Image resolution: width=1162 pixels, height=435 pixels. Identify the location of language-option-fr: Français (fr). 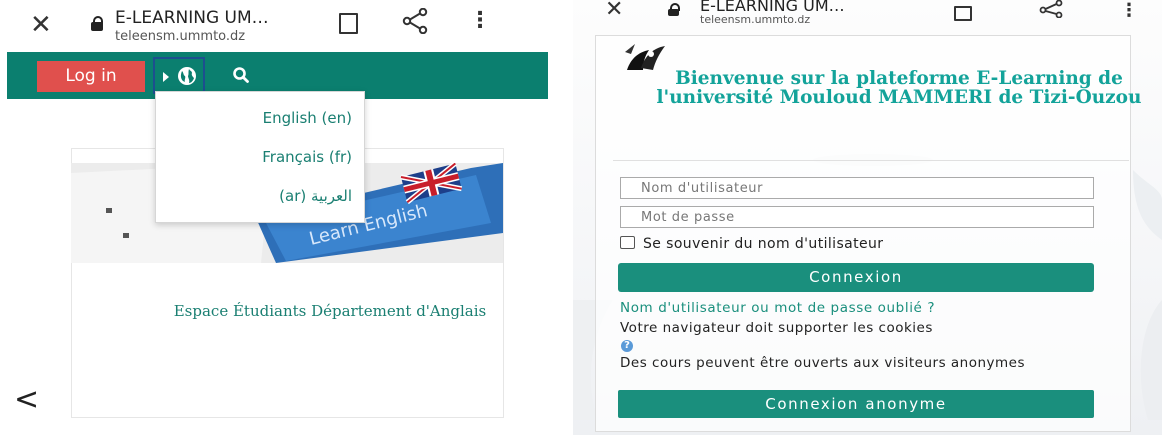
(307, 157).